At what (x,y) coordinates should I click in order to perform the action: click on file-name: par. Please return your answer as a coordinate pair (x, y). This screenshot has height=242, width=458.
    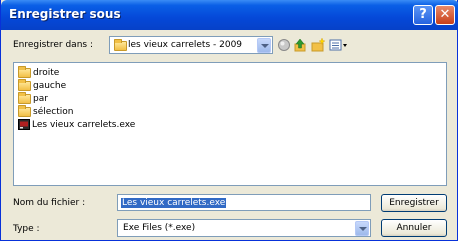
    Looking at the image, I should click on (40, 99).